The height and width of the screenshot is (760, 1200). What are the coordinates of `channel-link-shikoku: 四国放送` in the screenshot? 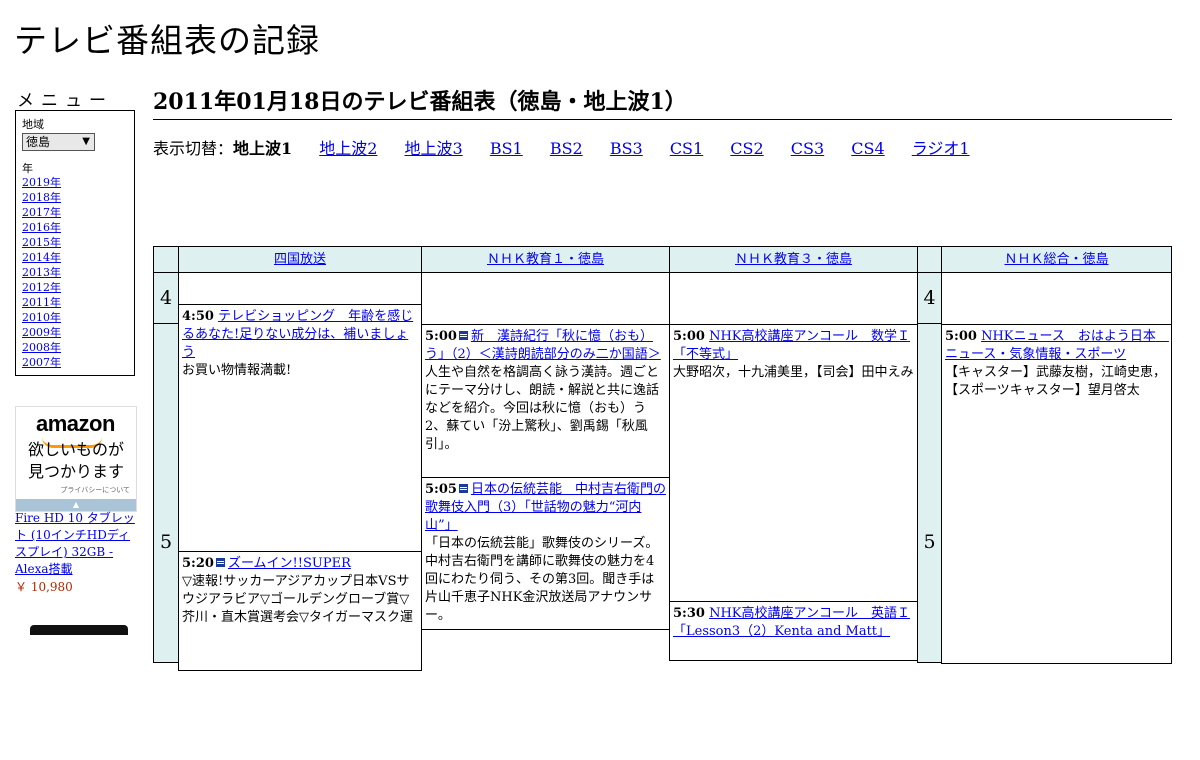 It's located at (300, 259).